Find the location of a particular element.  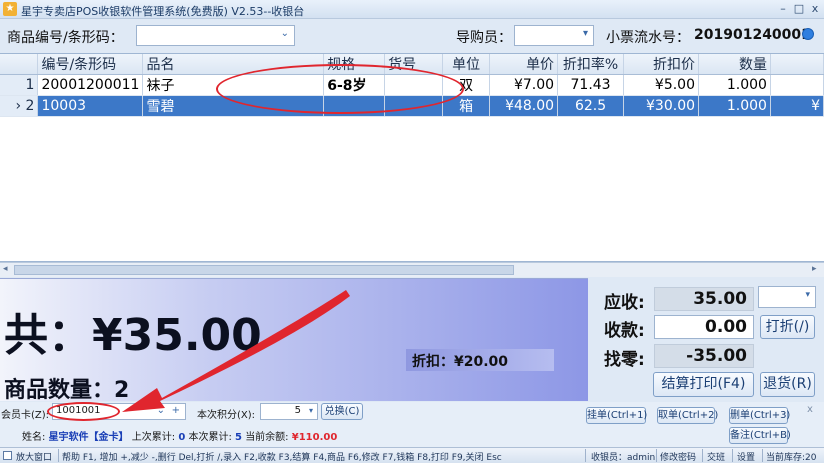

total-amount: 共：¥35.00 is located at coordinates (133, 335).